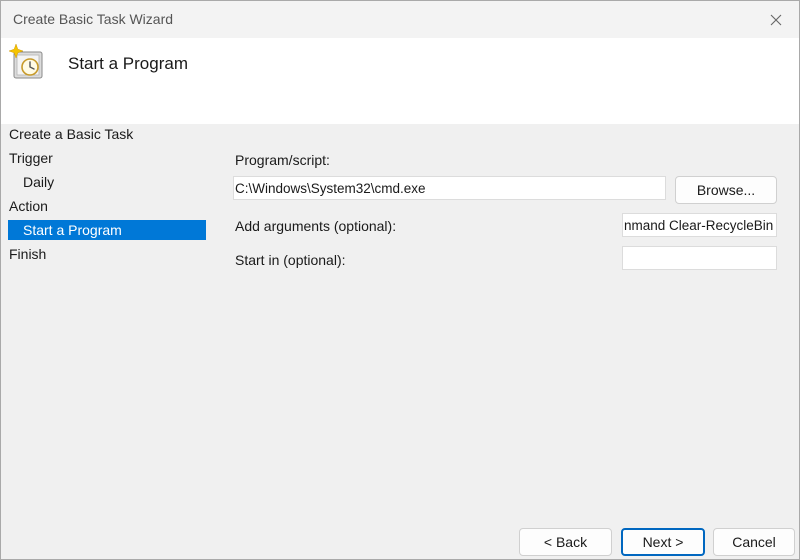 The width and height of the screenshot is (800, 560). Describe the element at coordinates (290, 260) in the screenshot. I see `start-in-label: Start in (optional):` at that location.